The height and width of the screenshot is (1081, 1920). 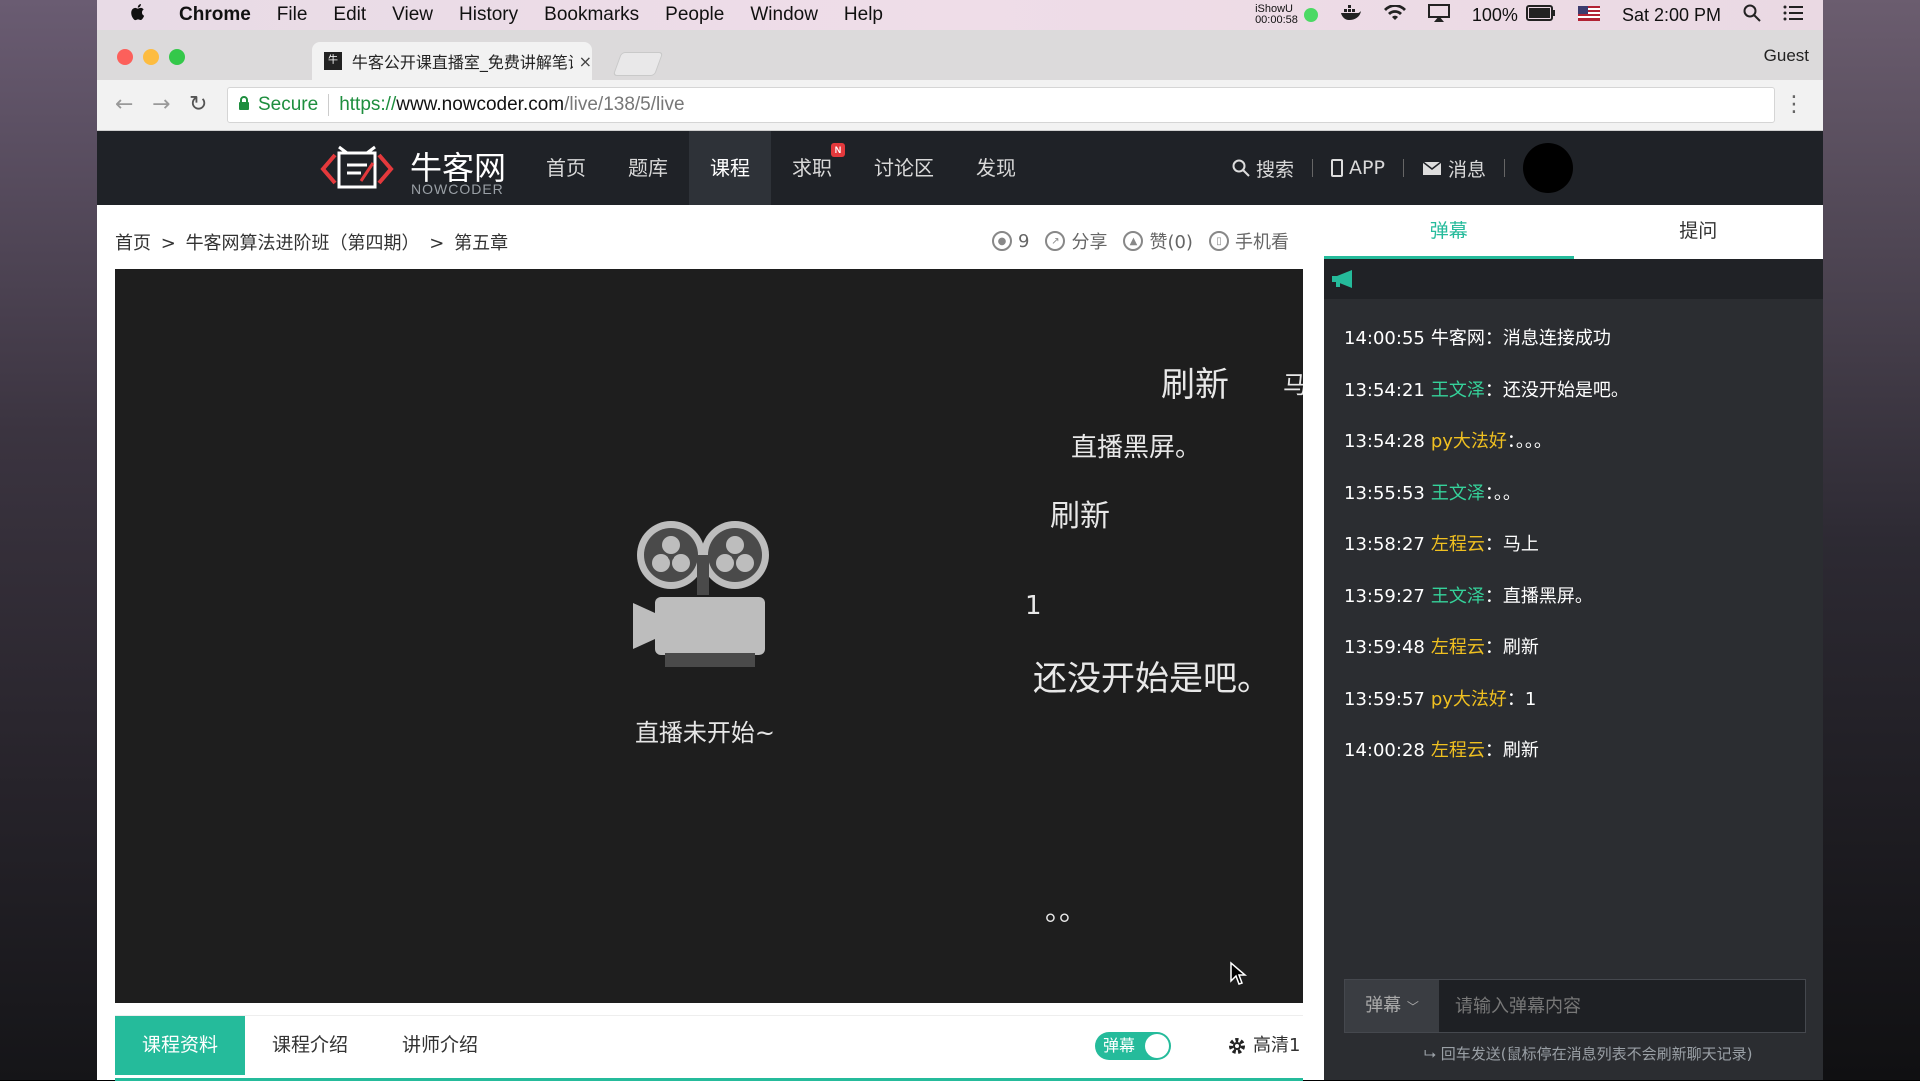 I want to click on gear-icon, so click(x=1237, y=1045).